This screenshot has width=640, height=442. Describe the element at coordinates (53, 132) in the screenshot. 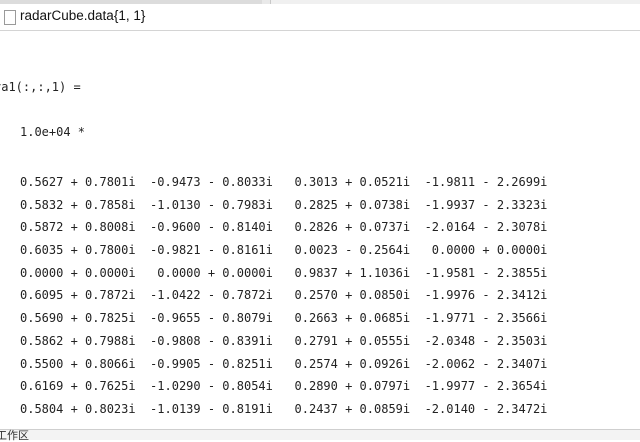

I see `scale-factor-label: 1.0e+04 *` at that location.